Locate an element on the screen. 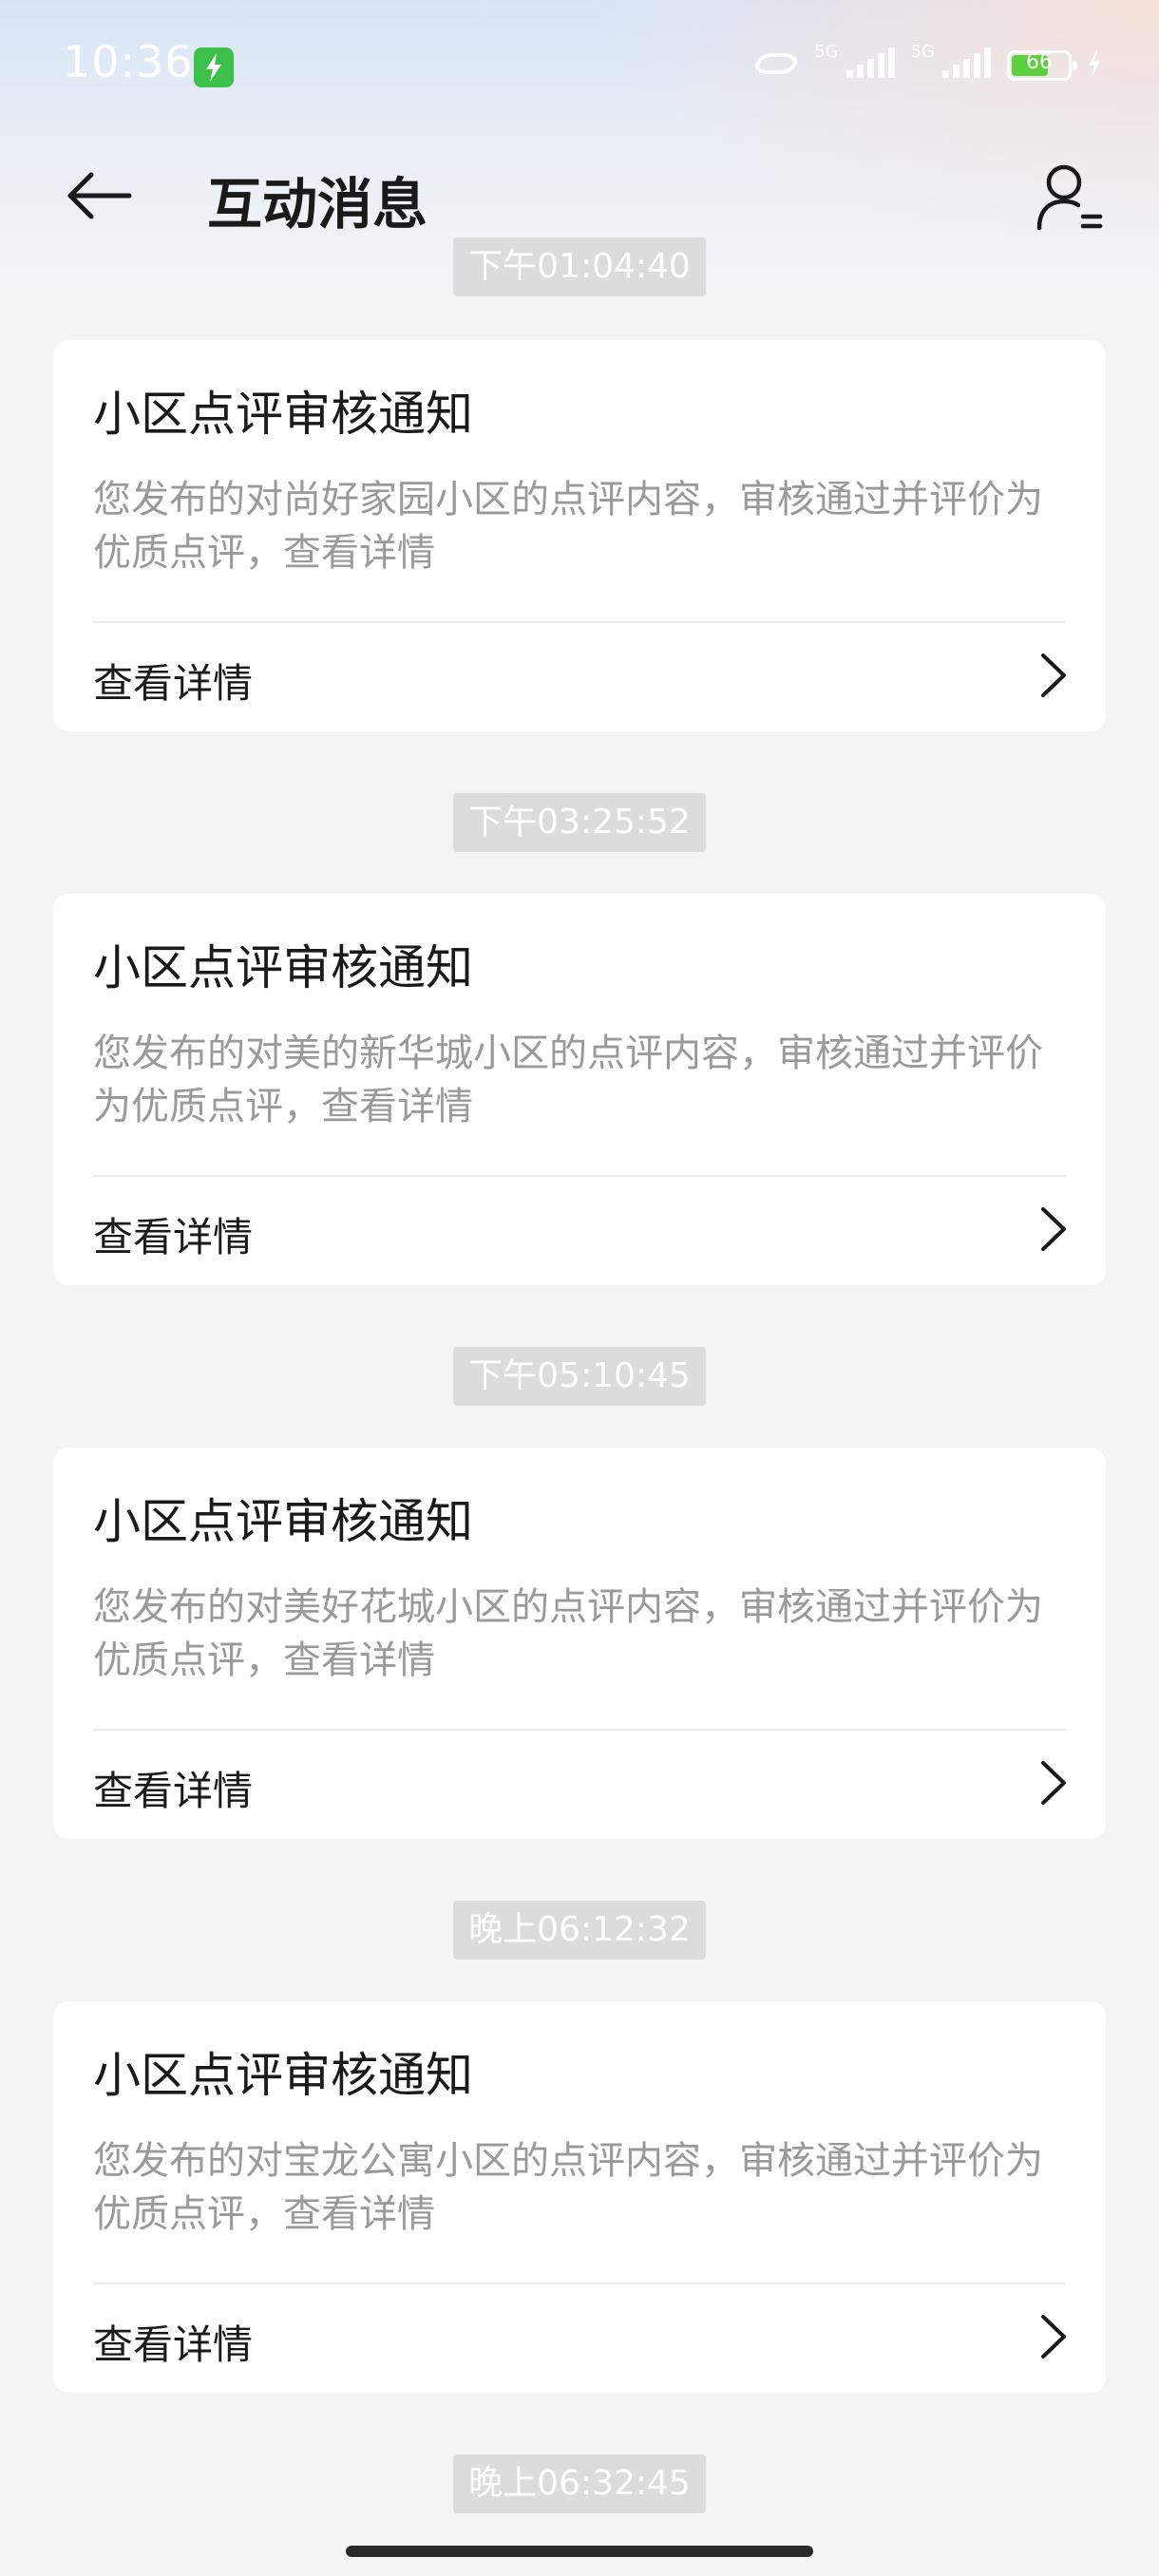 The height and width of the screenshot is (2576, 1159). user-settings-icon is located at coordinates (1069, 197).